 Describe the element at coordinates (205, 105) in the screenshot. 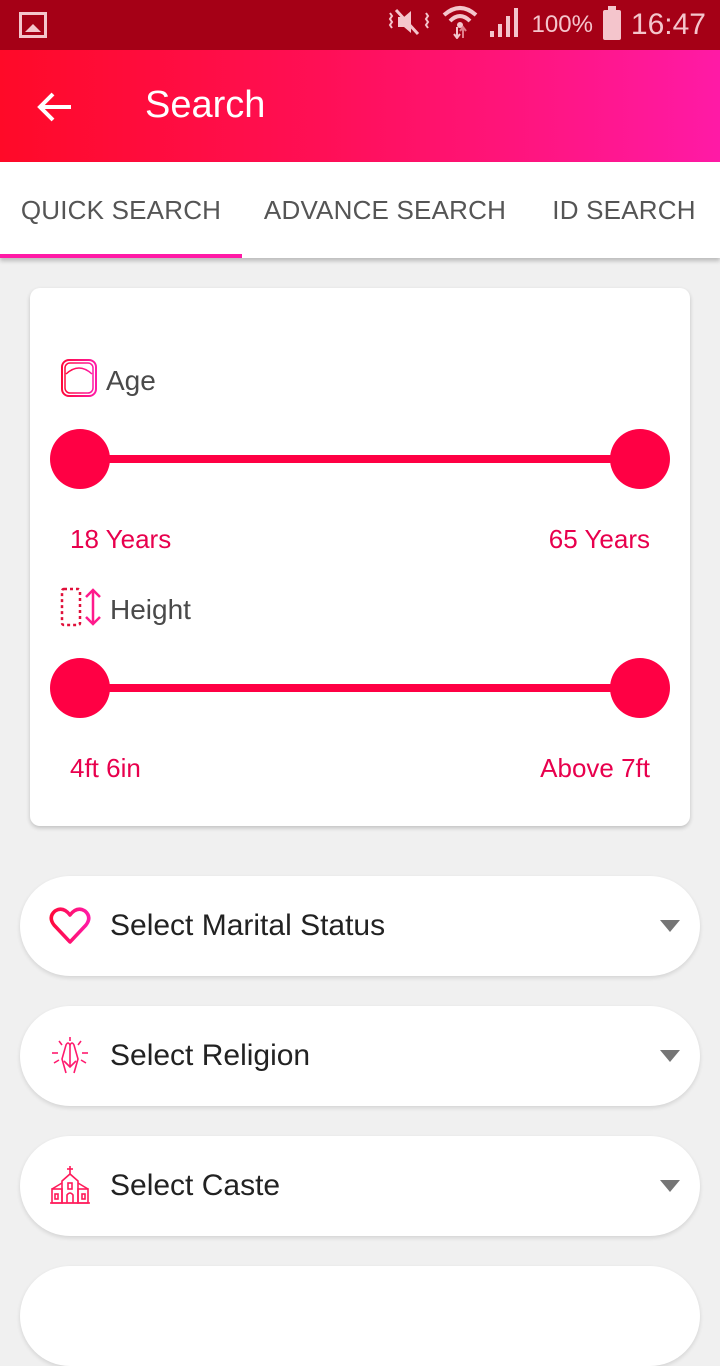

I see `page-title: Search` at that location.